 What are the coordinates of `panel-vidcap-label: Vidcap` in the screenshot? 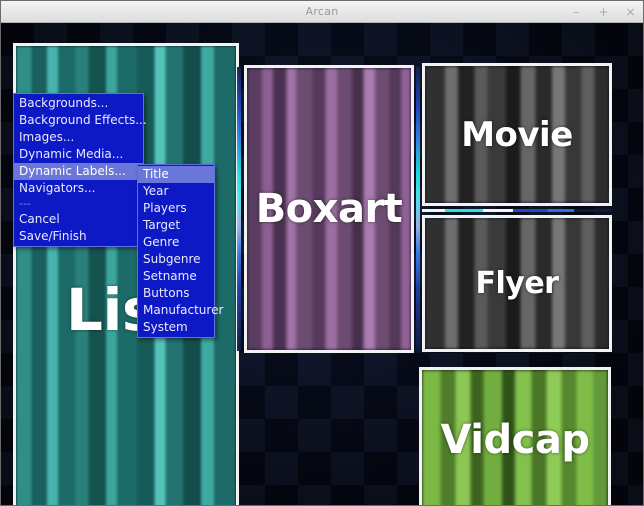 It's located at (515, 440).